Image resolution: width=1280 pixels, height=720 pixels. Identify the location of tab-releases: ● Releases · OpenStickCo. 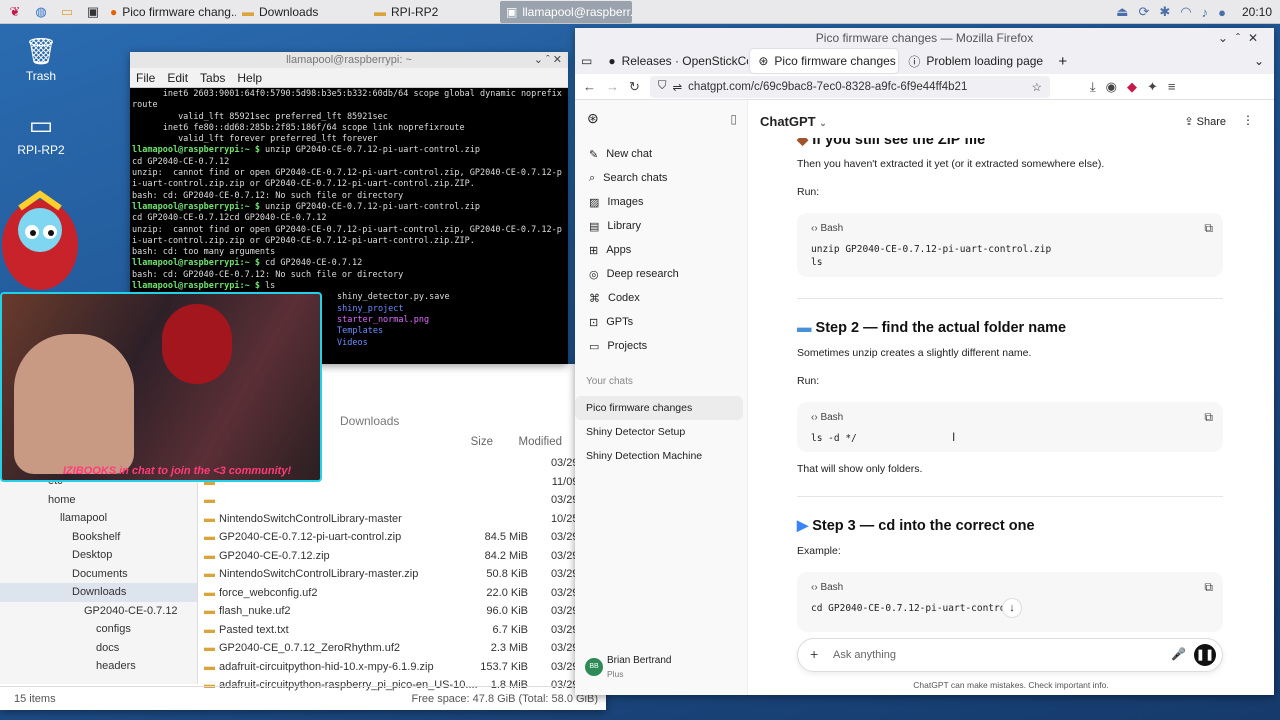
(674, 61).